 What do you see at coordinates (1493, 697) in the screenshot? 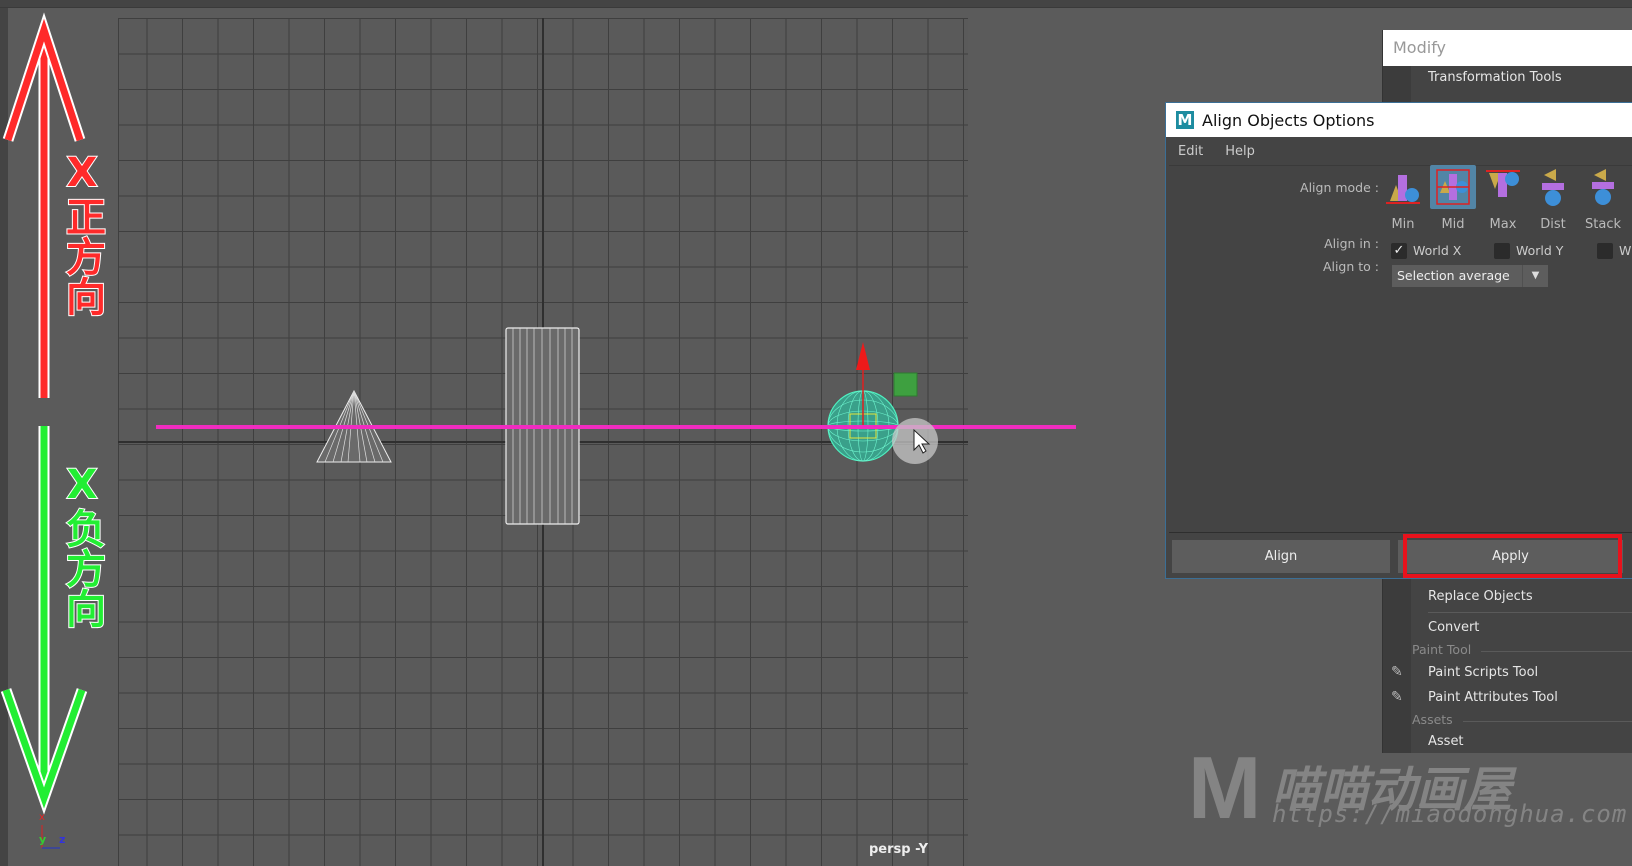
I see `menu-item-paint-attributes-tool: Paint Attributes Tool` at bounding box center [1493, 697].